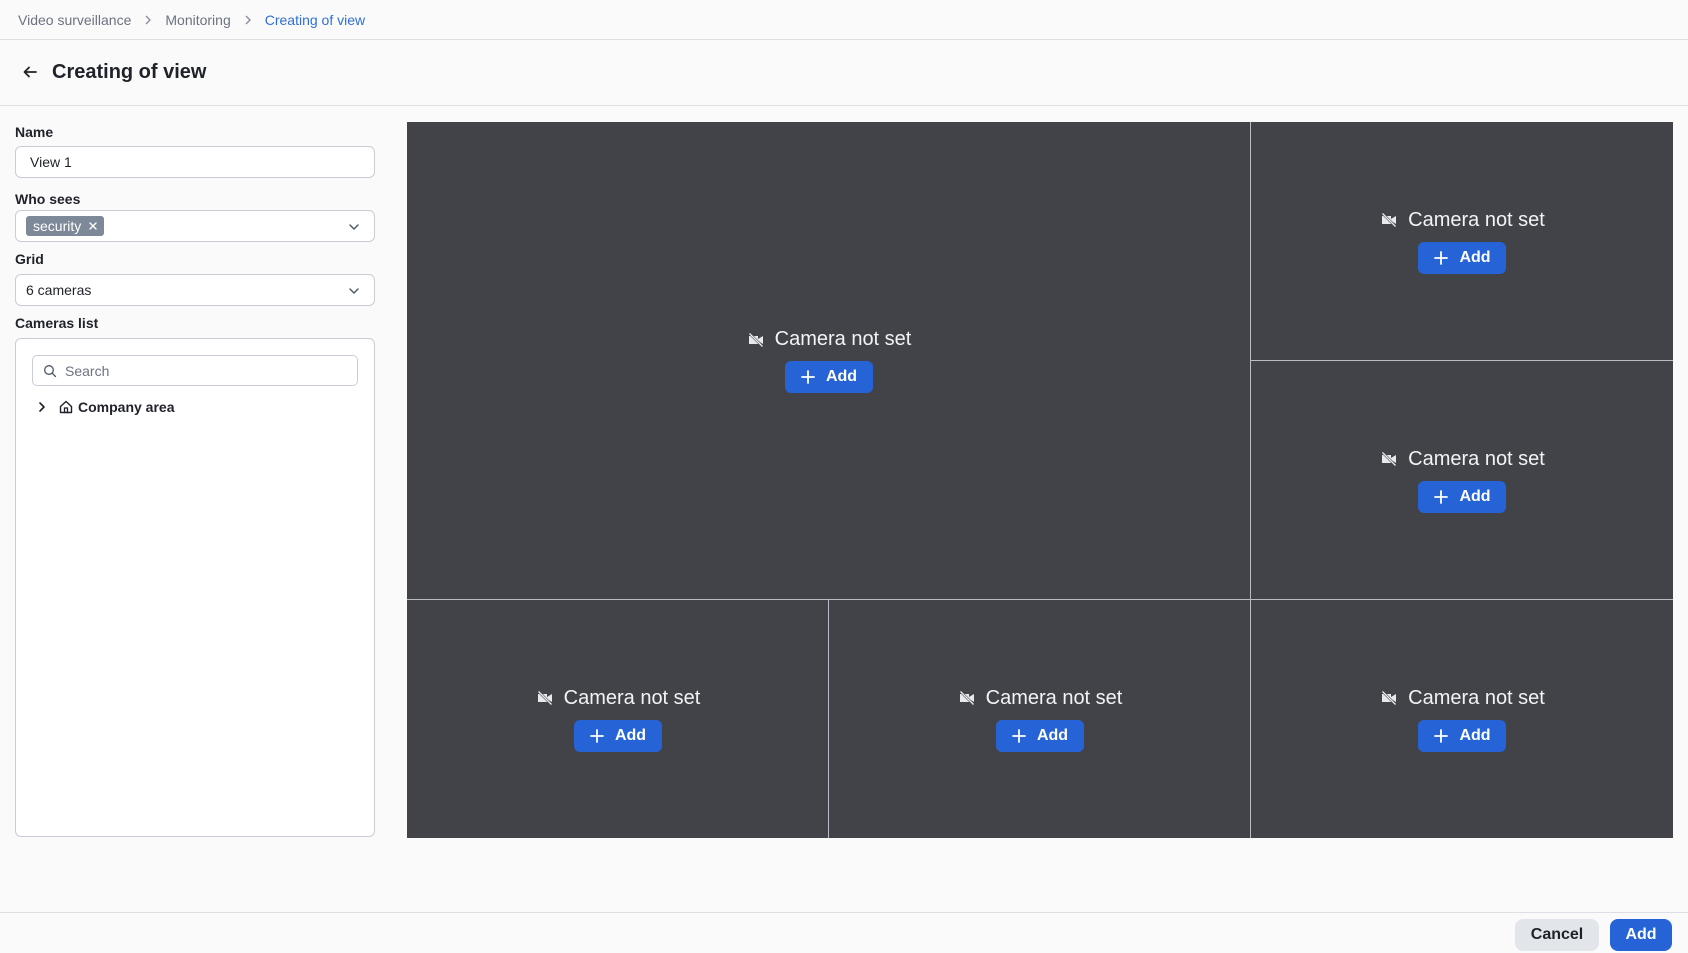 This screenshot has width=1688, height=953. What do you see at coordinates (126, 407) in the screenshot?
I see `tree-item-label: Company area` at bounding box center [126, 407].